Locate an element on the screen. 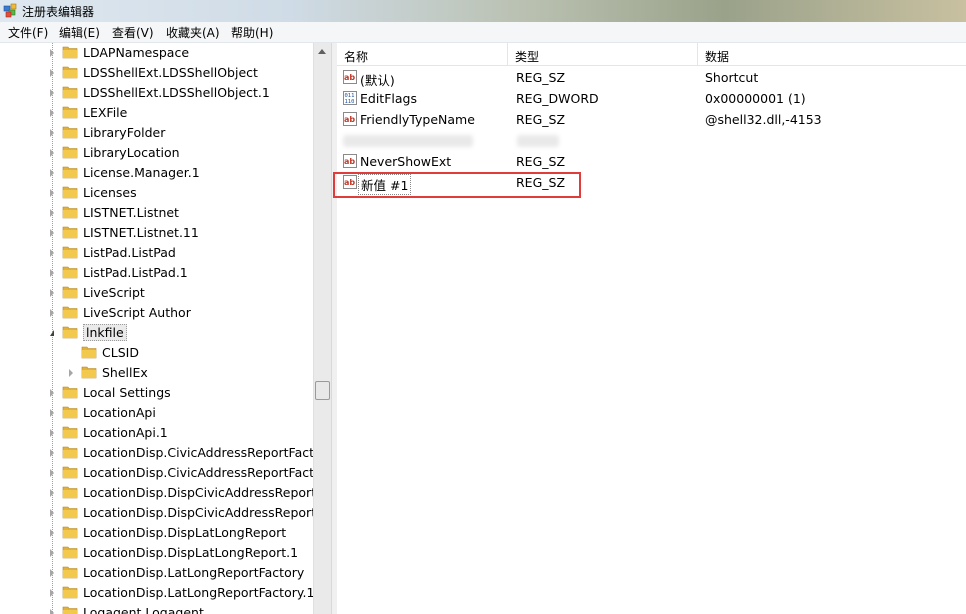 The height and width of the screenshot is (614, 966). tree-item-label: LocationDisp.LatLongReportFactory.1 is located at coordinates (198, 592).